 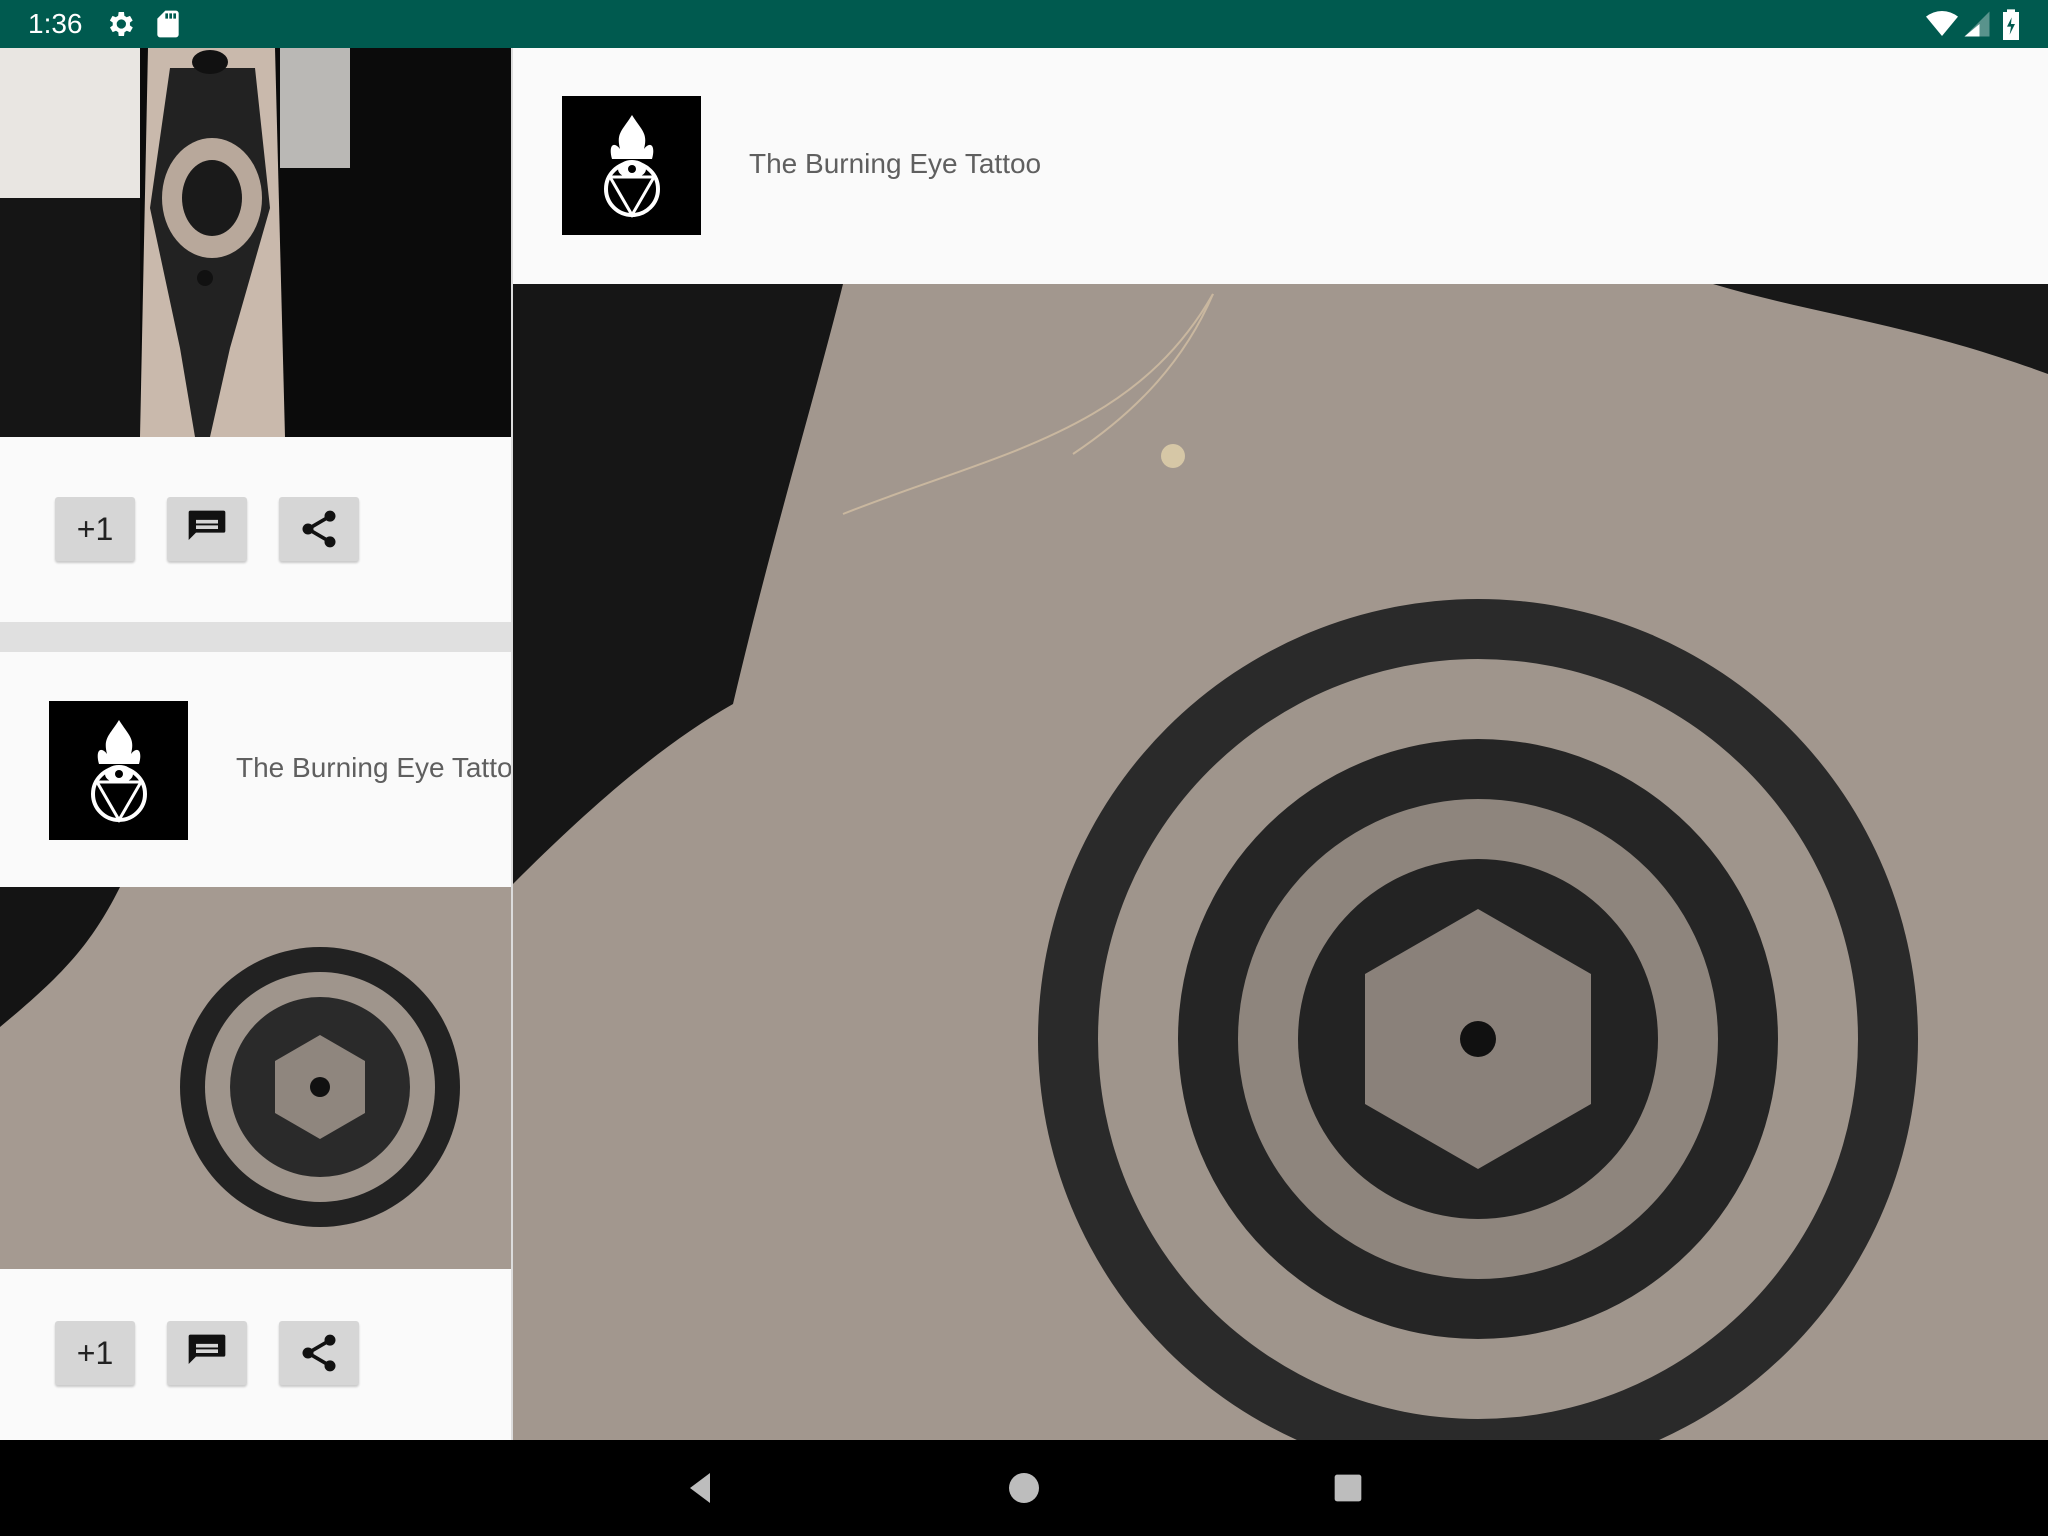 I want to click on back-icon, so click(x=700, y=1488).